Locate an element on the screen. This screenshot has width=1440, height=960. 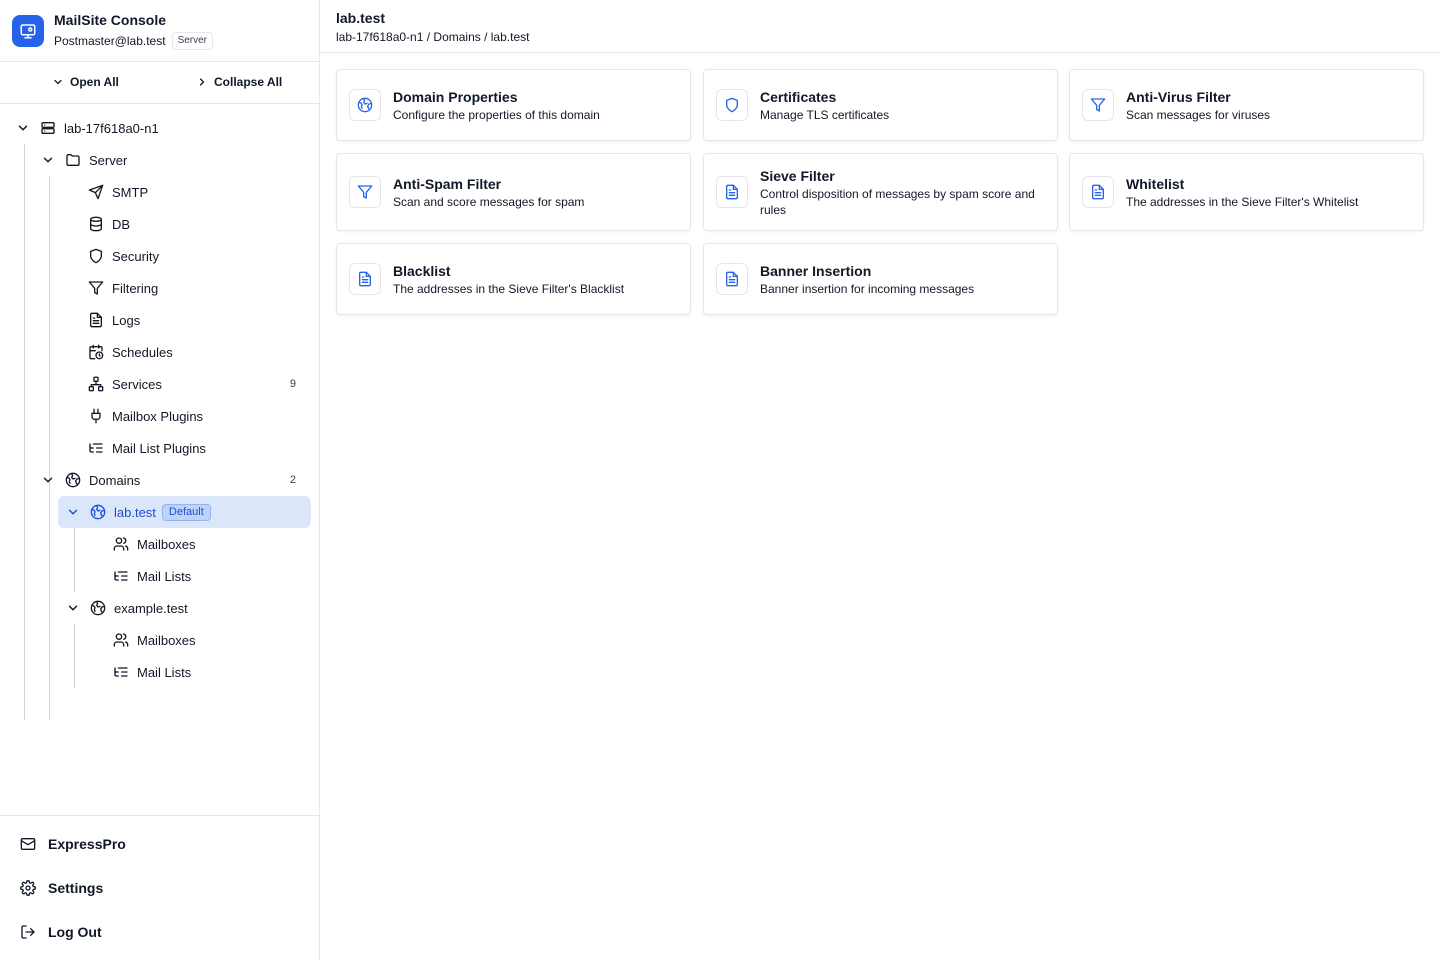
tree-item-logs: Logs is located at coordinates (200, 320).